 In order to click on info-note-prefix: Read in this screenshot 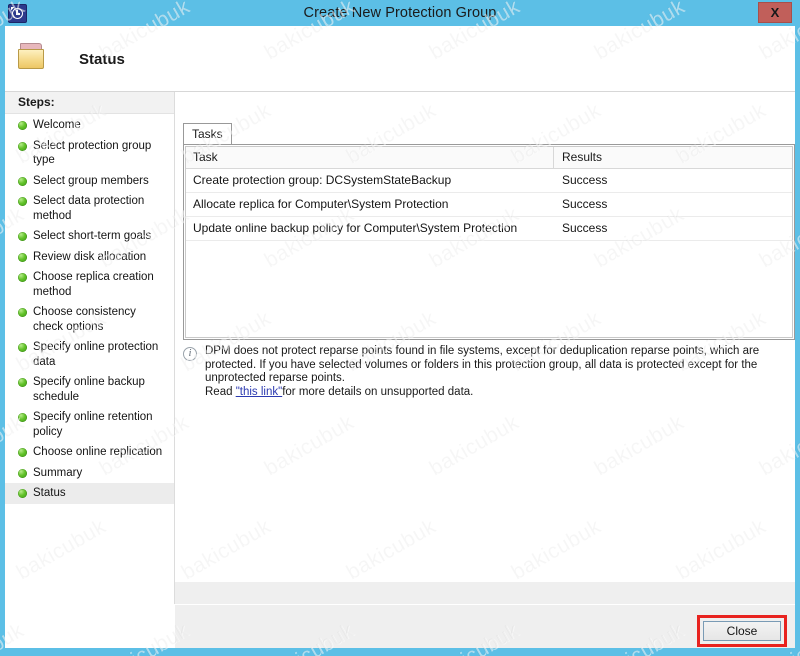, I will do `click(220, 391)`.